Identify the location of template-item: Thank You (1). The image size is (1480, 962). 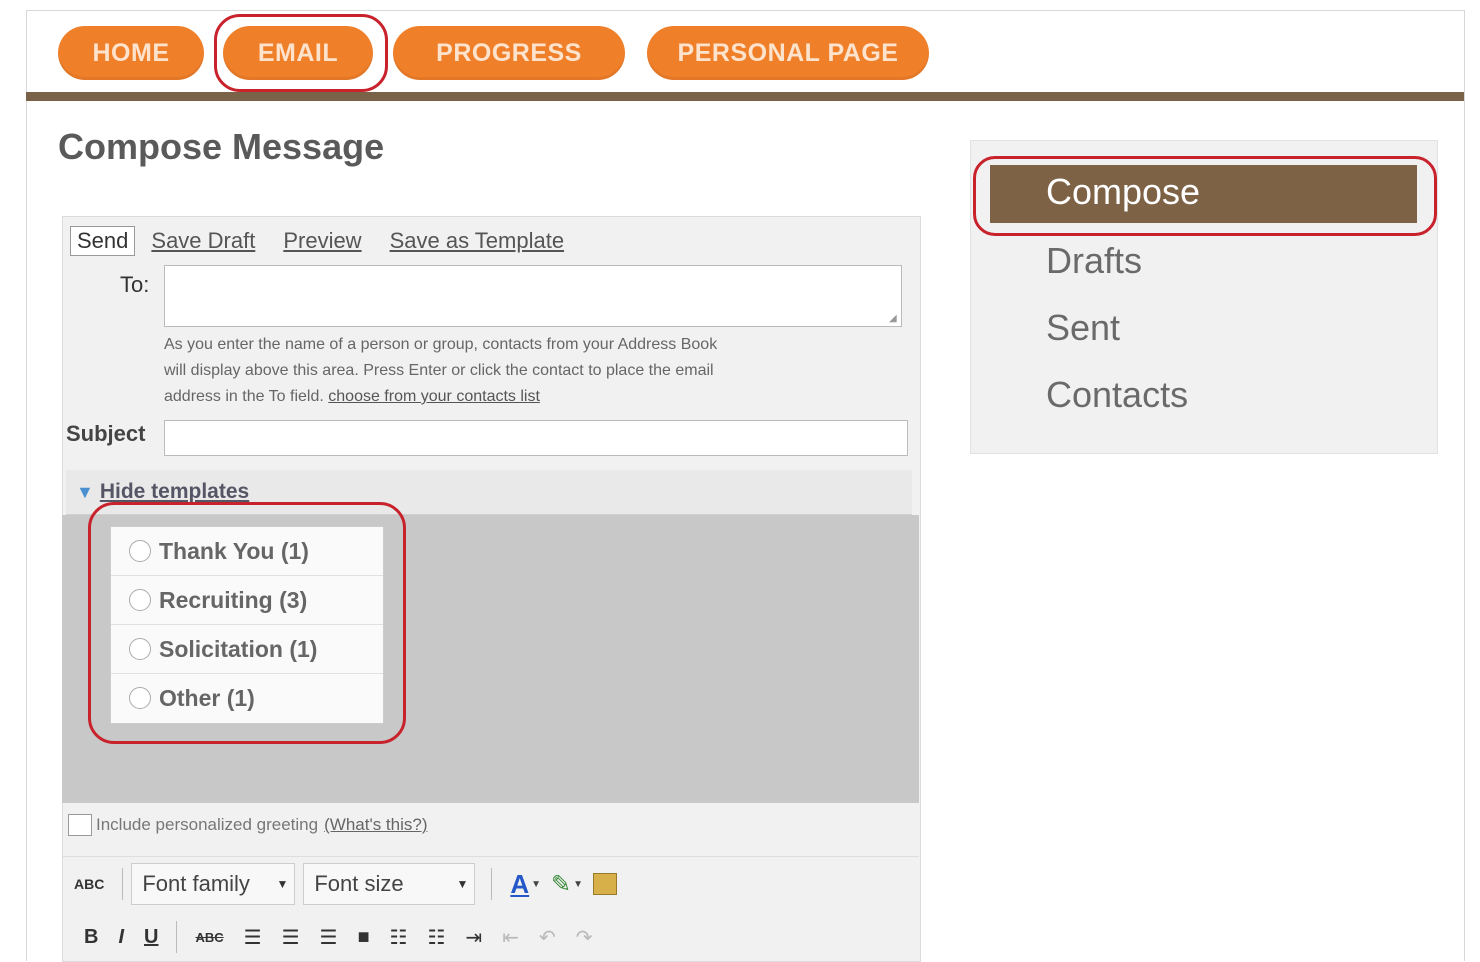
(247, 551).